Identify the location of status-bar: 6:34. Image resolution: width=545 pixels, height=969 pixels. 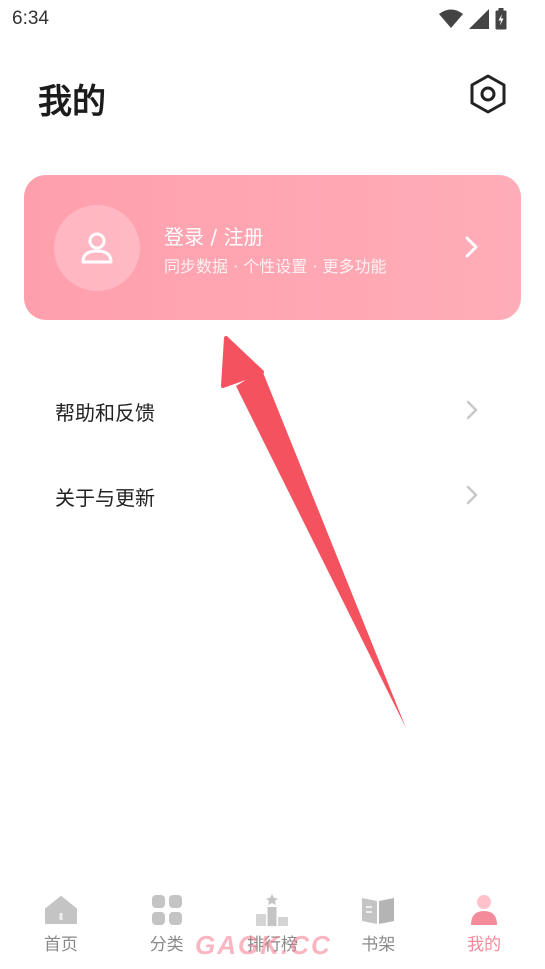
(272, 19).